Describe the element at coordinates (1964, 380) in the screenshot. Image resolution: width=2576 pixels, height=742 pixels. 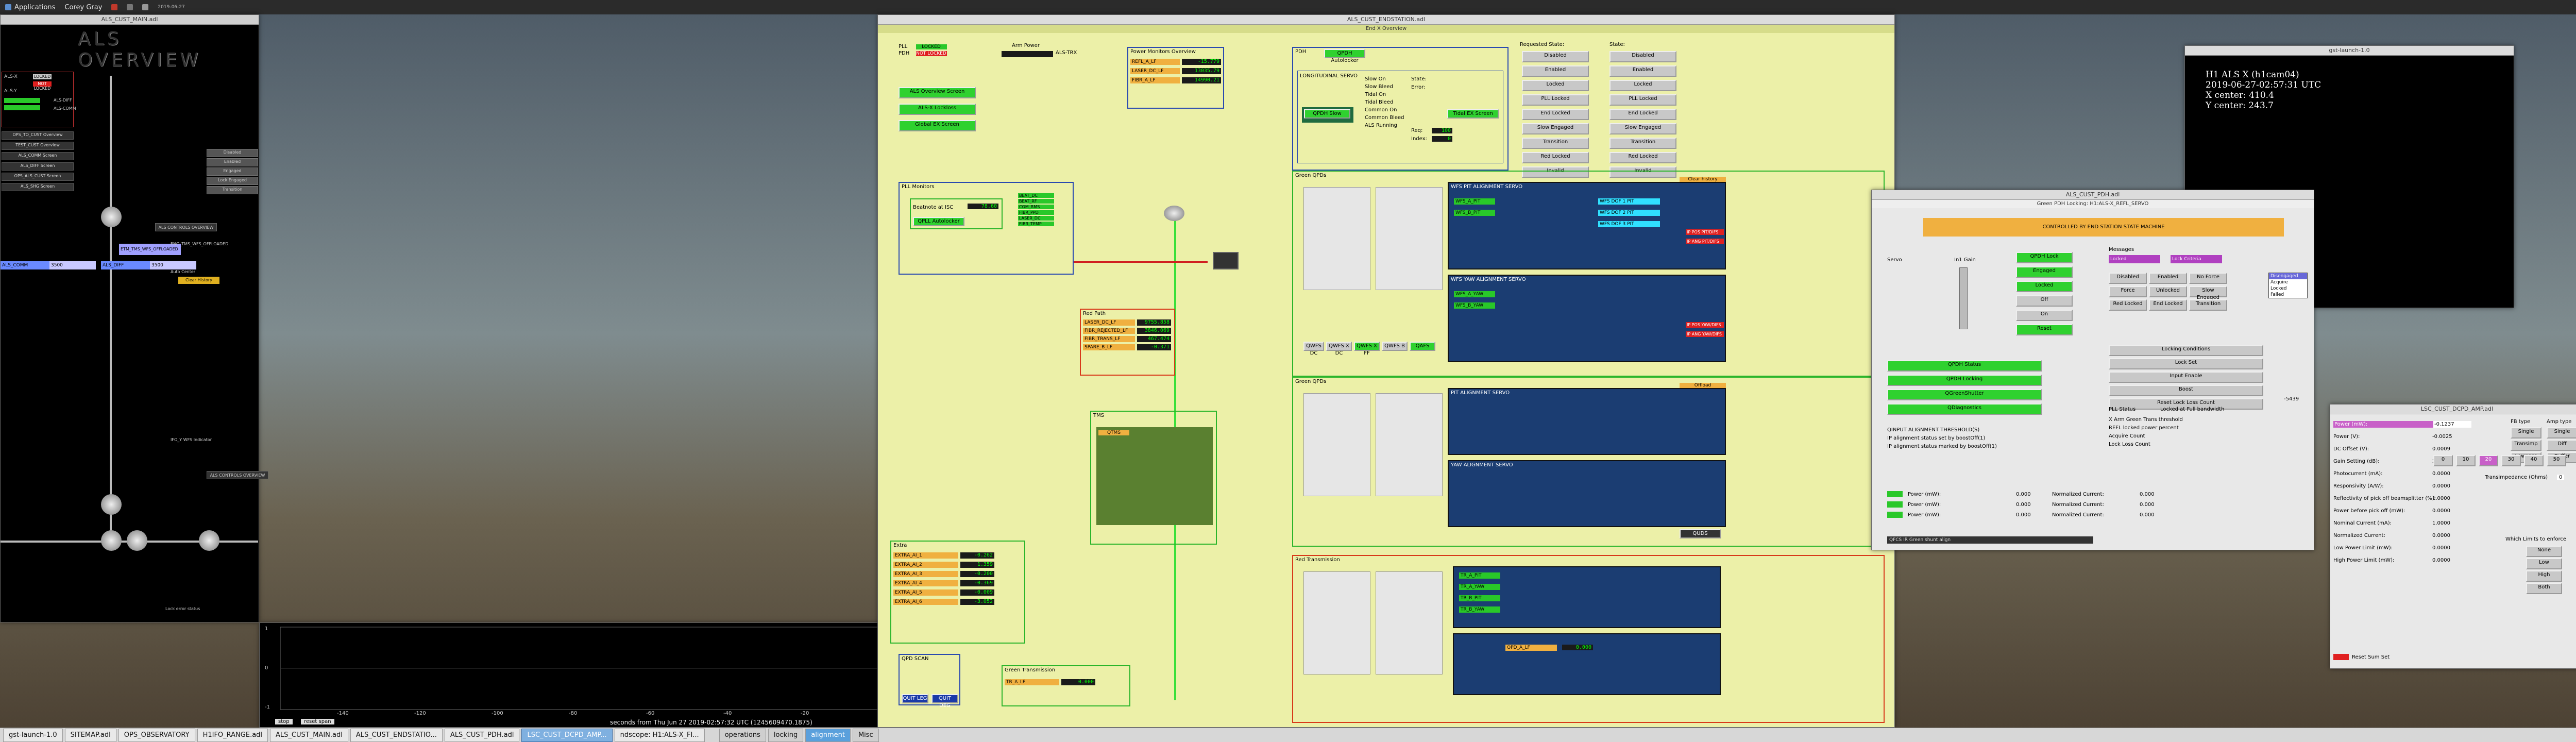
I see `pdh-locking-button: QPDH Locking` at that location.